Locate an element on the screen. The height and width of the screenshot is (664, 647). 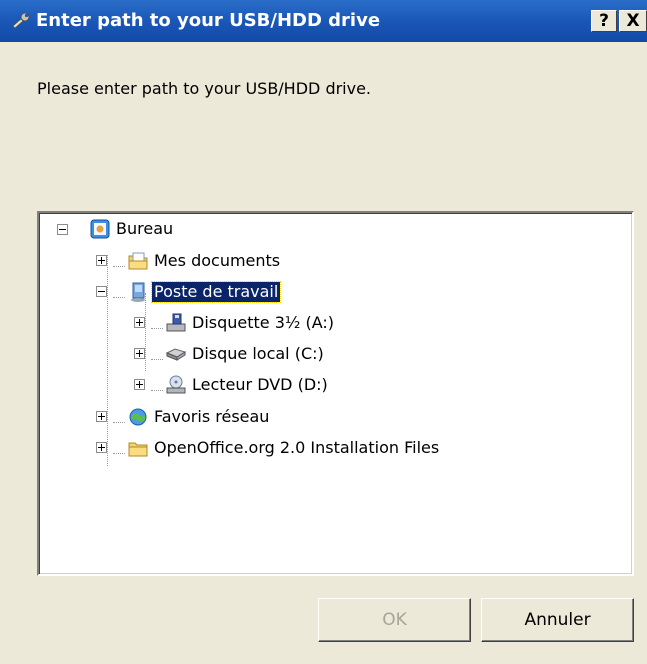
tree-item-favoris-reseau: Favoris réseau is located at coordinates (211, 417).